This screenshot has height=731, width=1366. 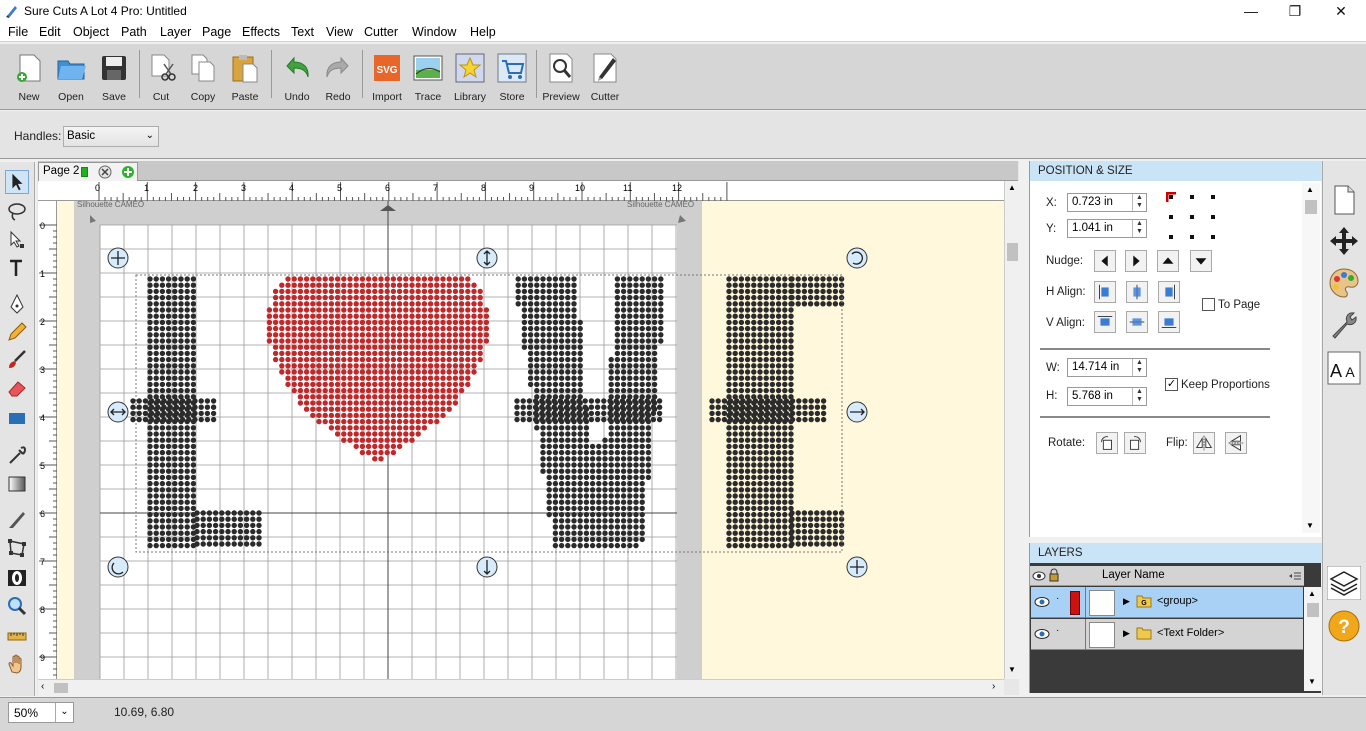 I want to click on align-center-h-icon, so click(x=1137, y=292).